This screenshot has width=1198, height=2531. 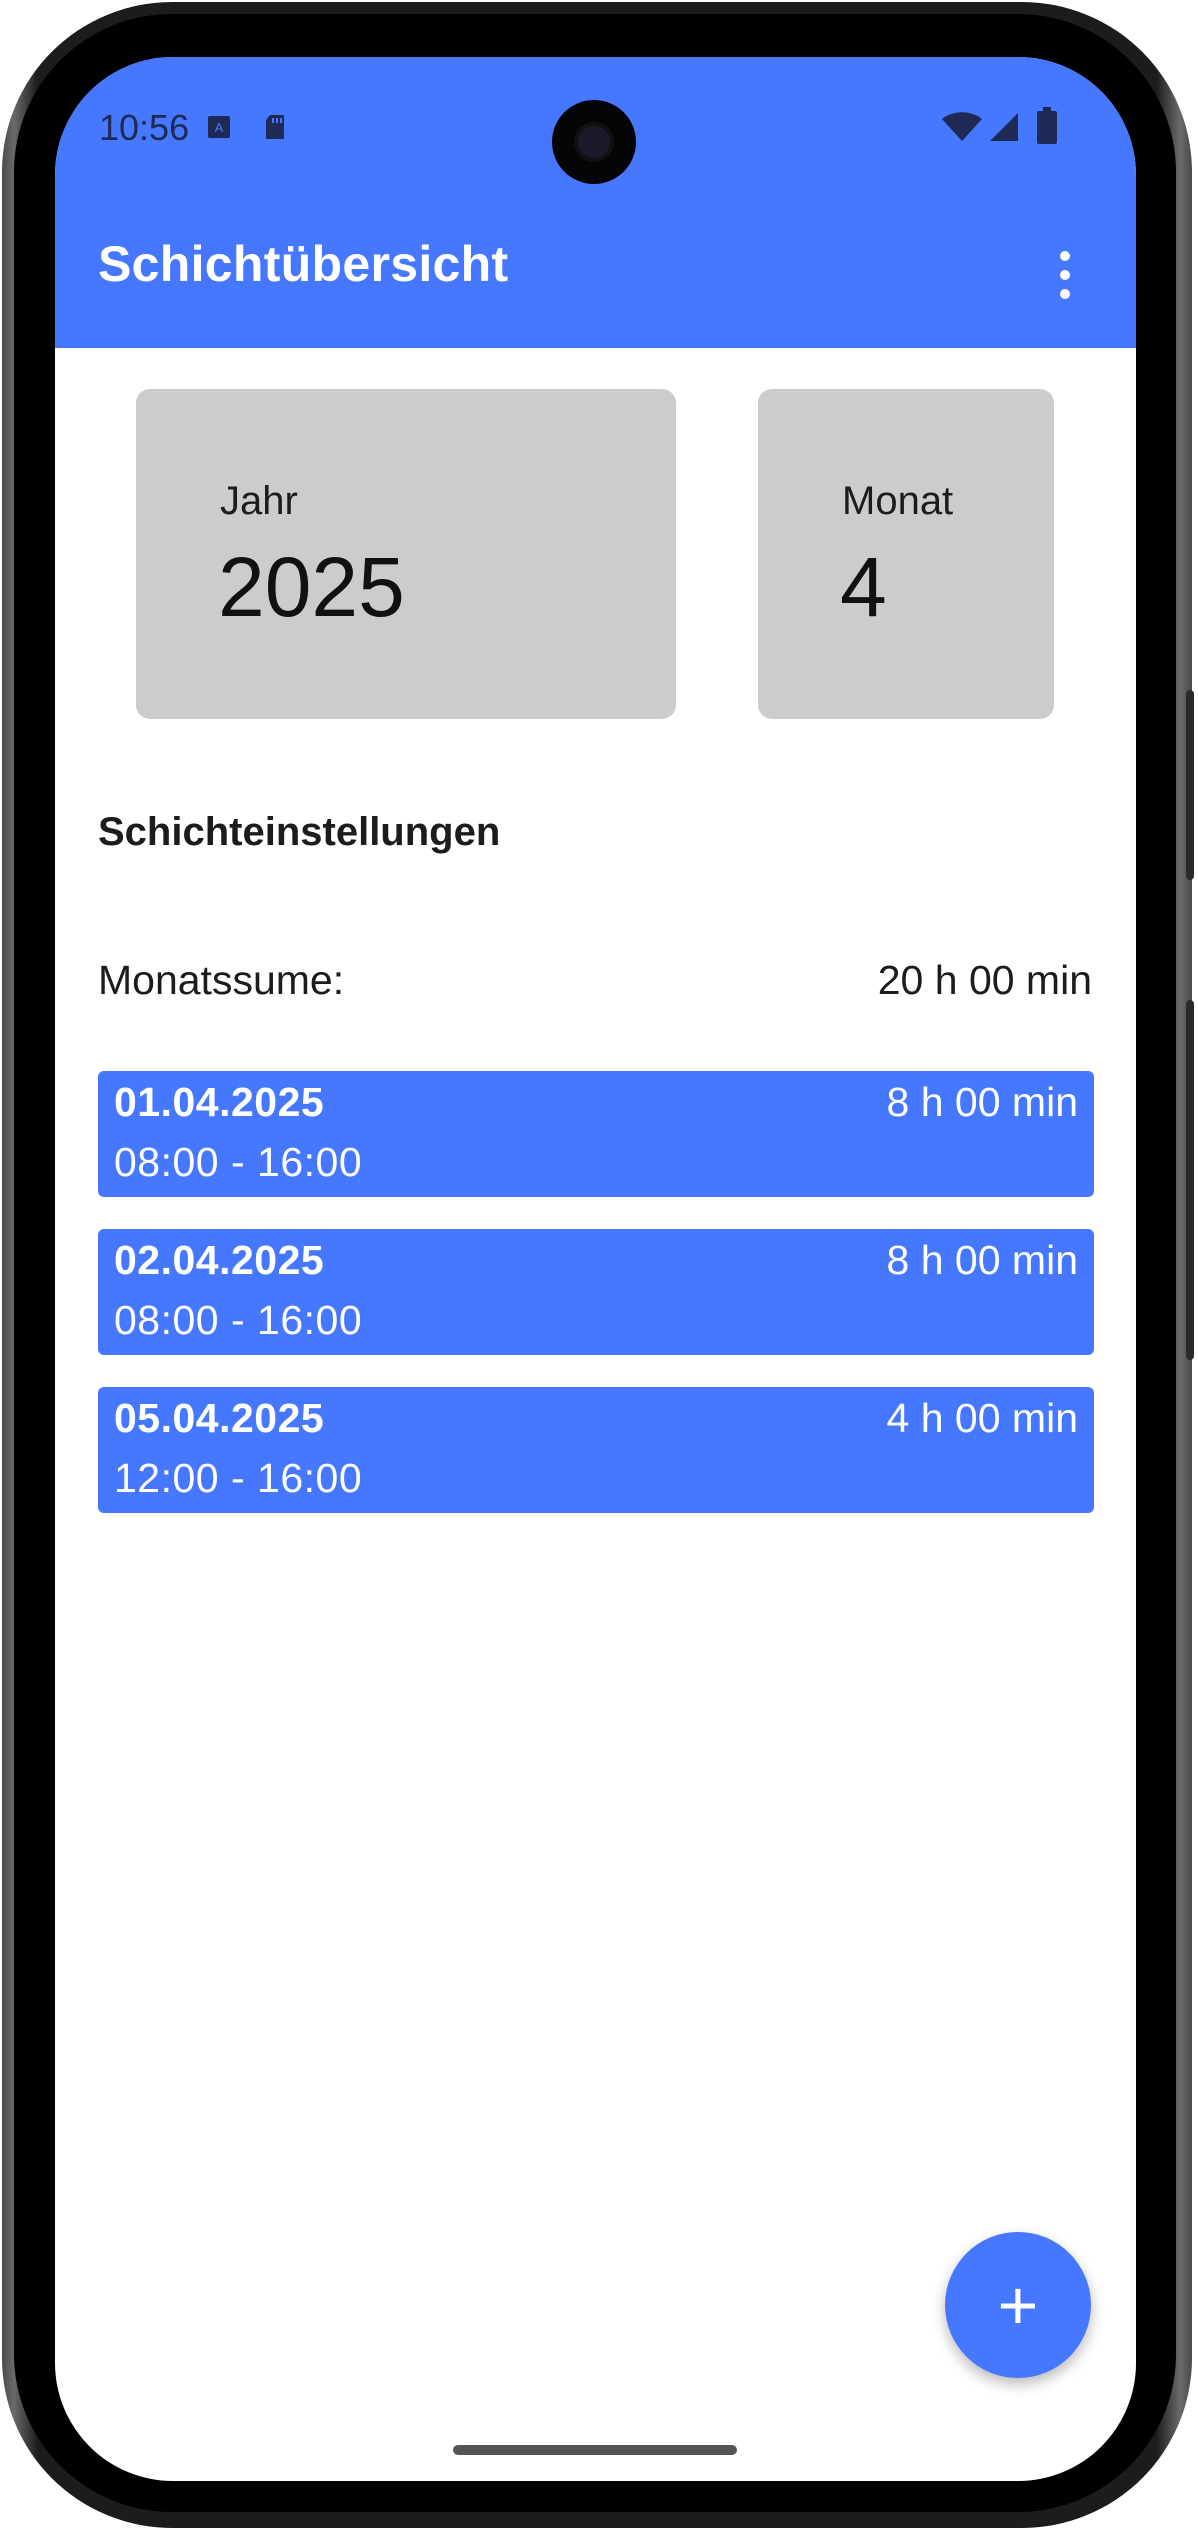 What do you see at coordinates (984, 980) in the screenshot?
I see `month-sum-value: 20 h 00 min` at bounding box center [984, 980].